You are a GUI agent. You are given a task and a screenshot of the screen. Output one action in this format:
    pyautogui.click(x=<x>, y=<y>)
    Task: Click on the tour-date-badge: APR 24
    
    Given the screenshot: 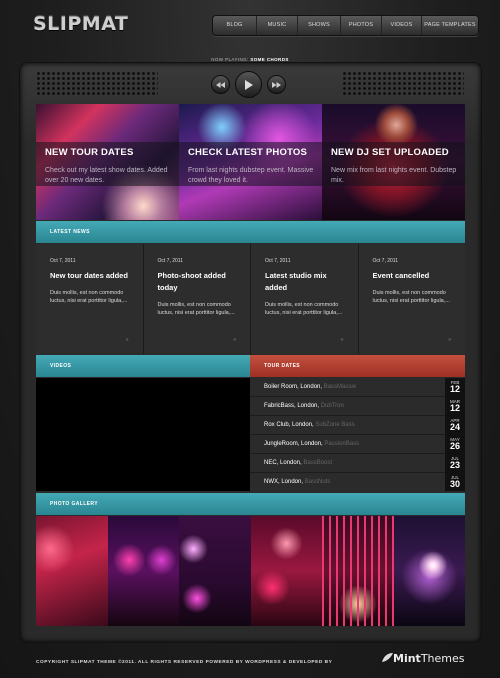 What is the action you would take?
    pyautogui.click(x=455, y=425)
    